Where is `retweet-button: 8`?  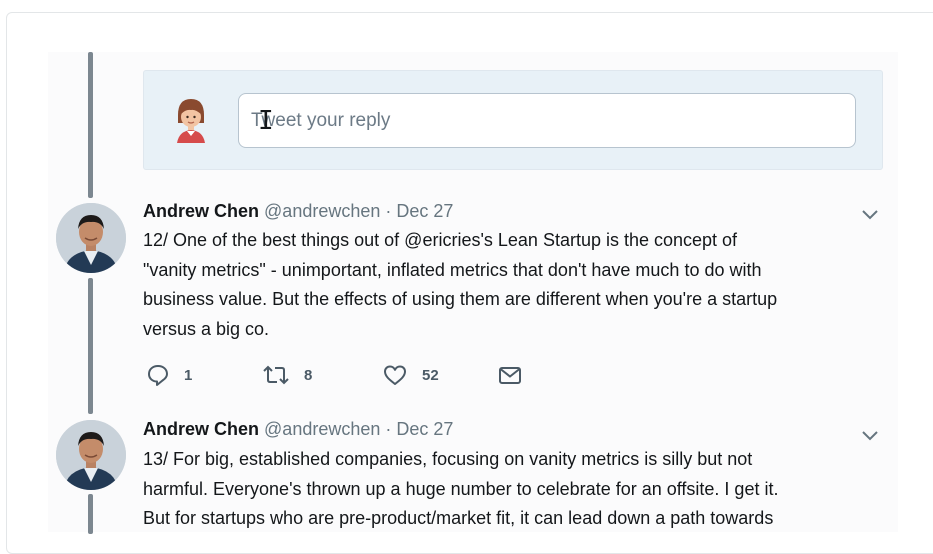
retweet-button: 8 is located at coordinates (287, 375).